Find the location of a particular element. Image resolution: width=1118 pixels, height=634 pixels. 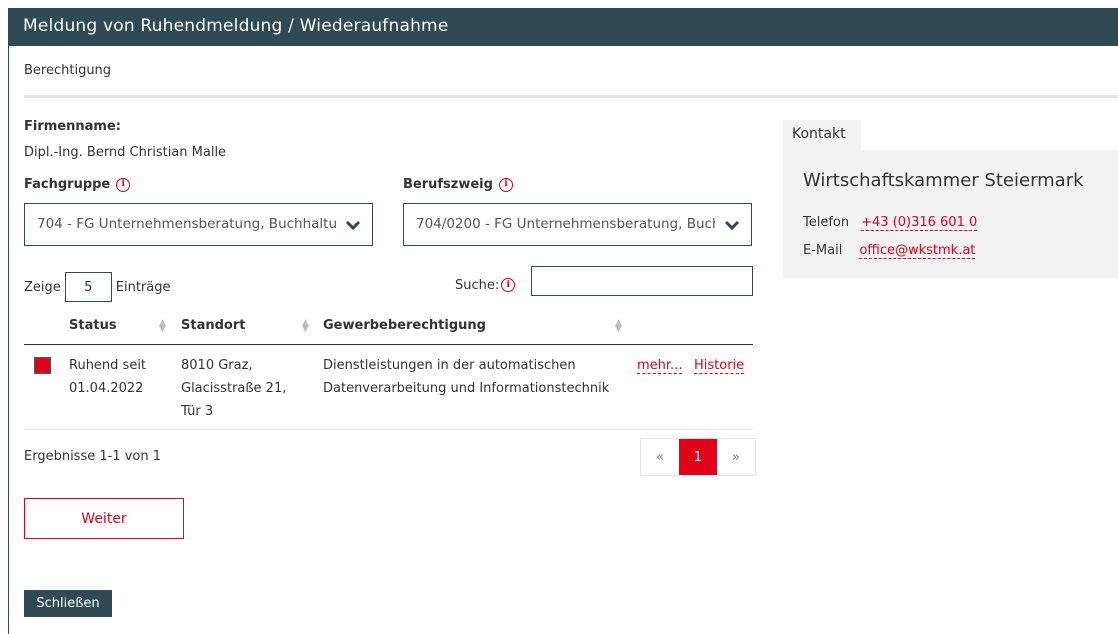

fachgruppe-label-group: Fachgruppe i is located at coordinates (77, 184).